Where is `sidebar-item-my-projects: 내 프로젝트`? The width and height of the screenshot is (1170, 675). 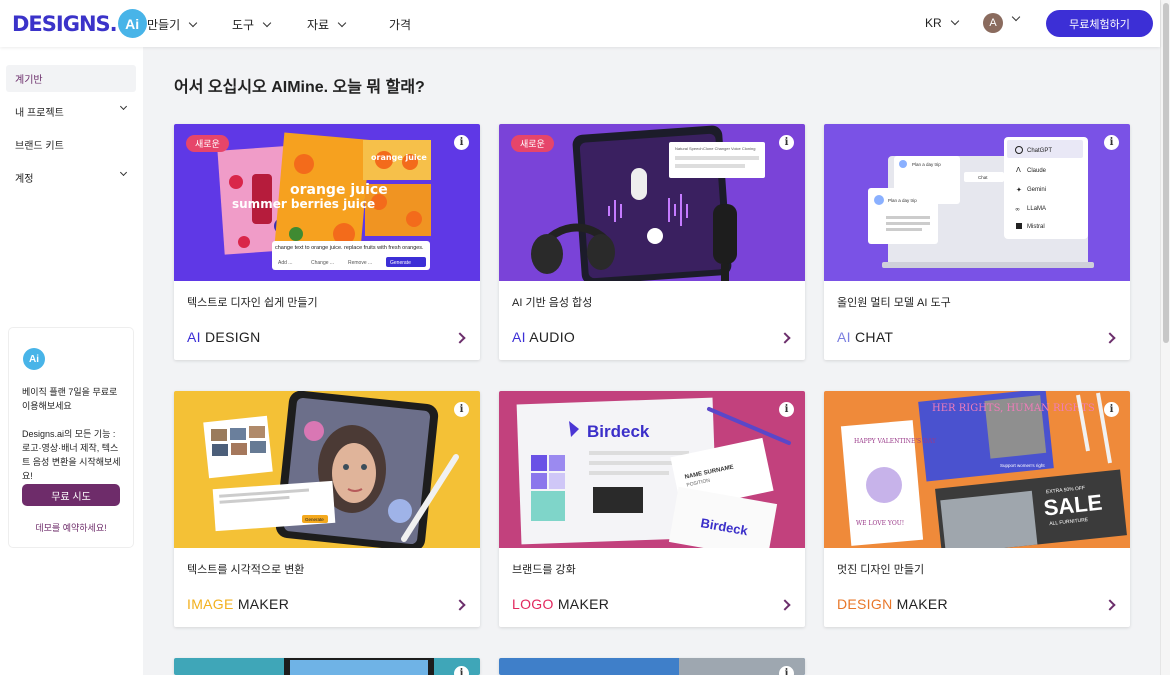 sidebar-item-my-projects: 내 프로젝트 is located at coordinates (71, 111).